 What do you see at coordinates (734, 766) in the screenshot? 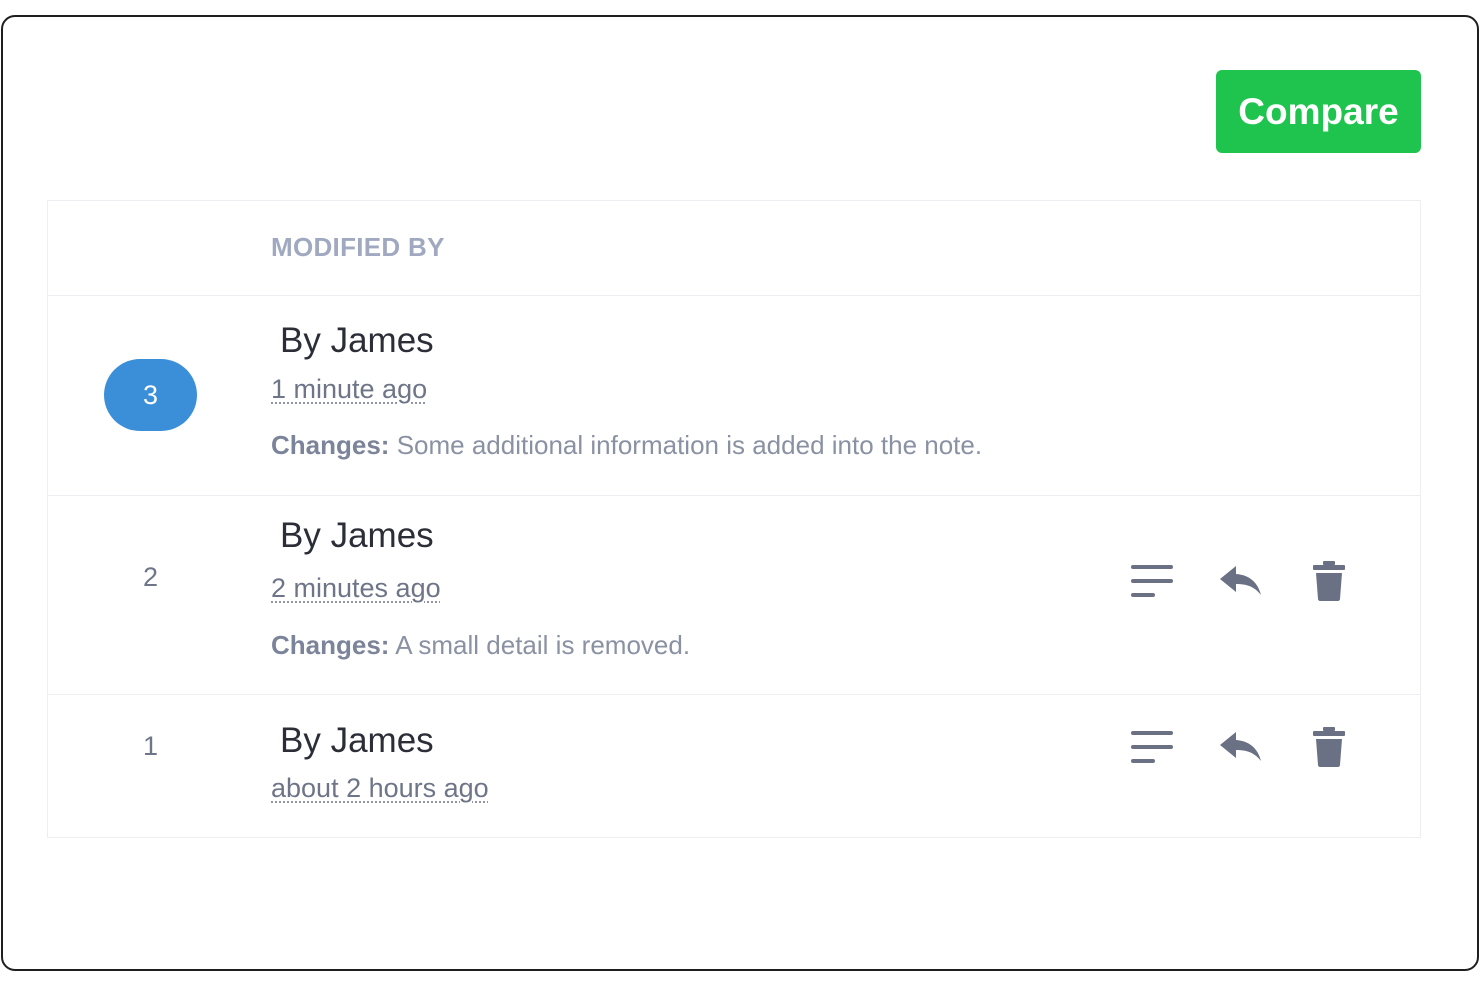
I see `table-row: 1 By James about 2 hours ago` at bounding box center [734, 766].